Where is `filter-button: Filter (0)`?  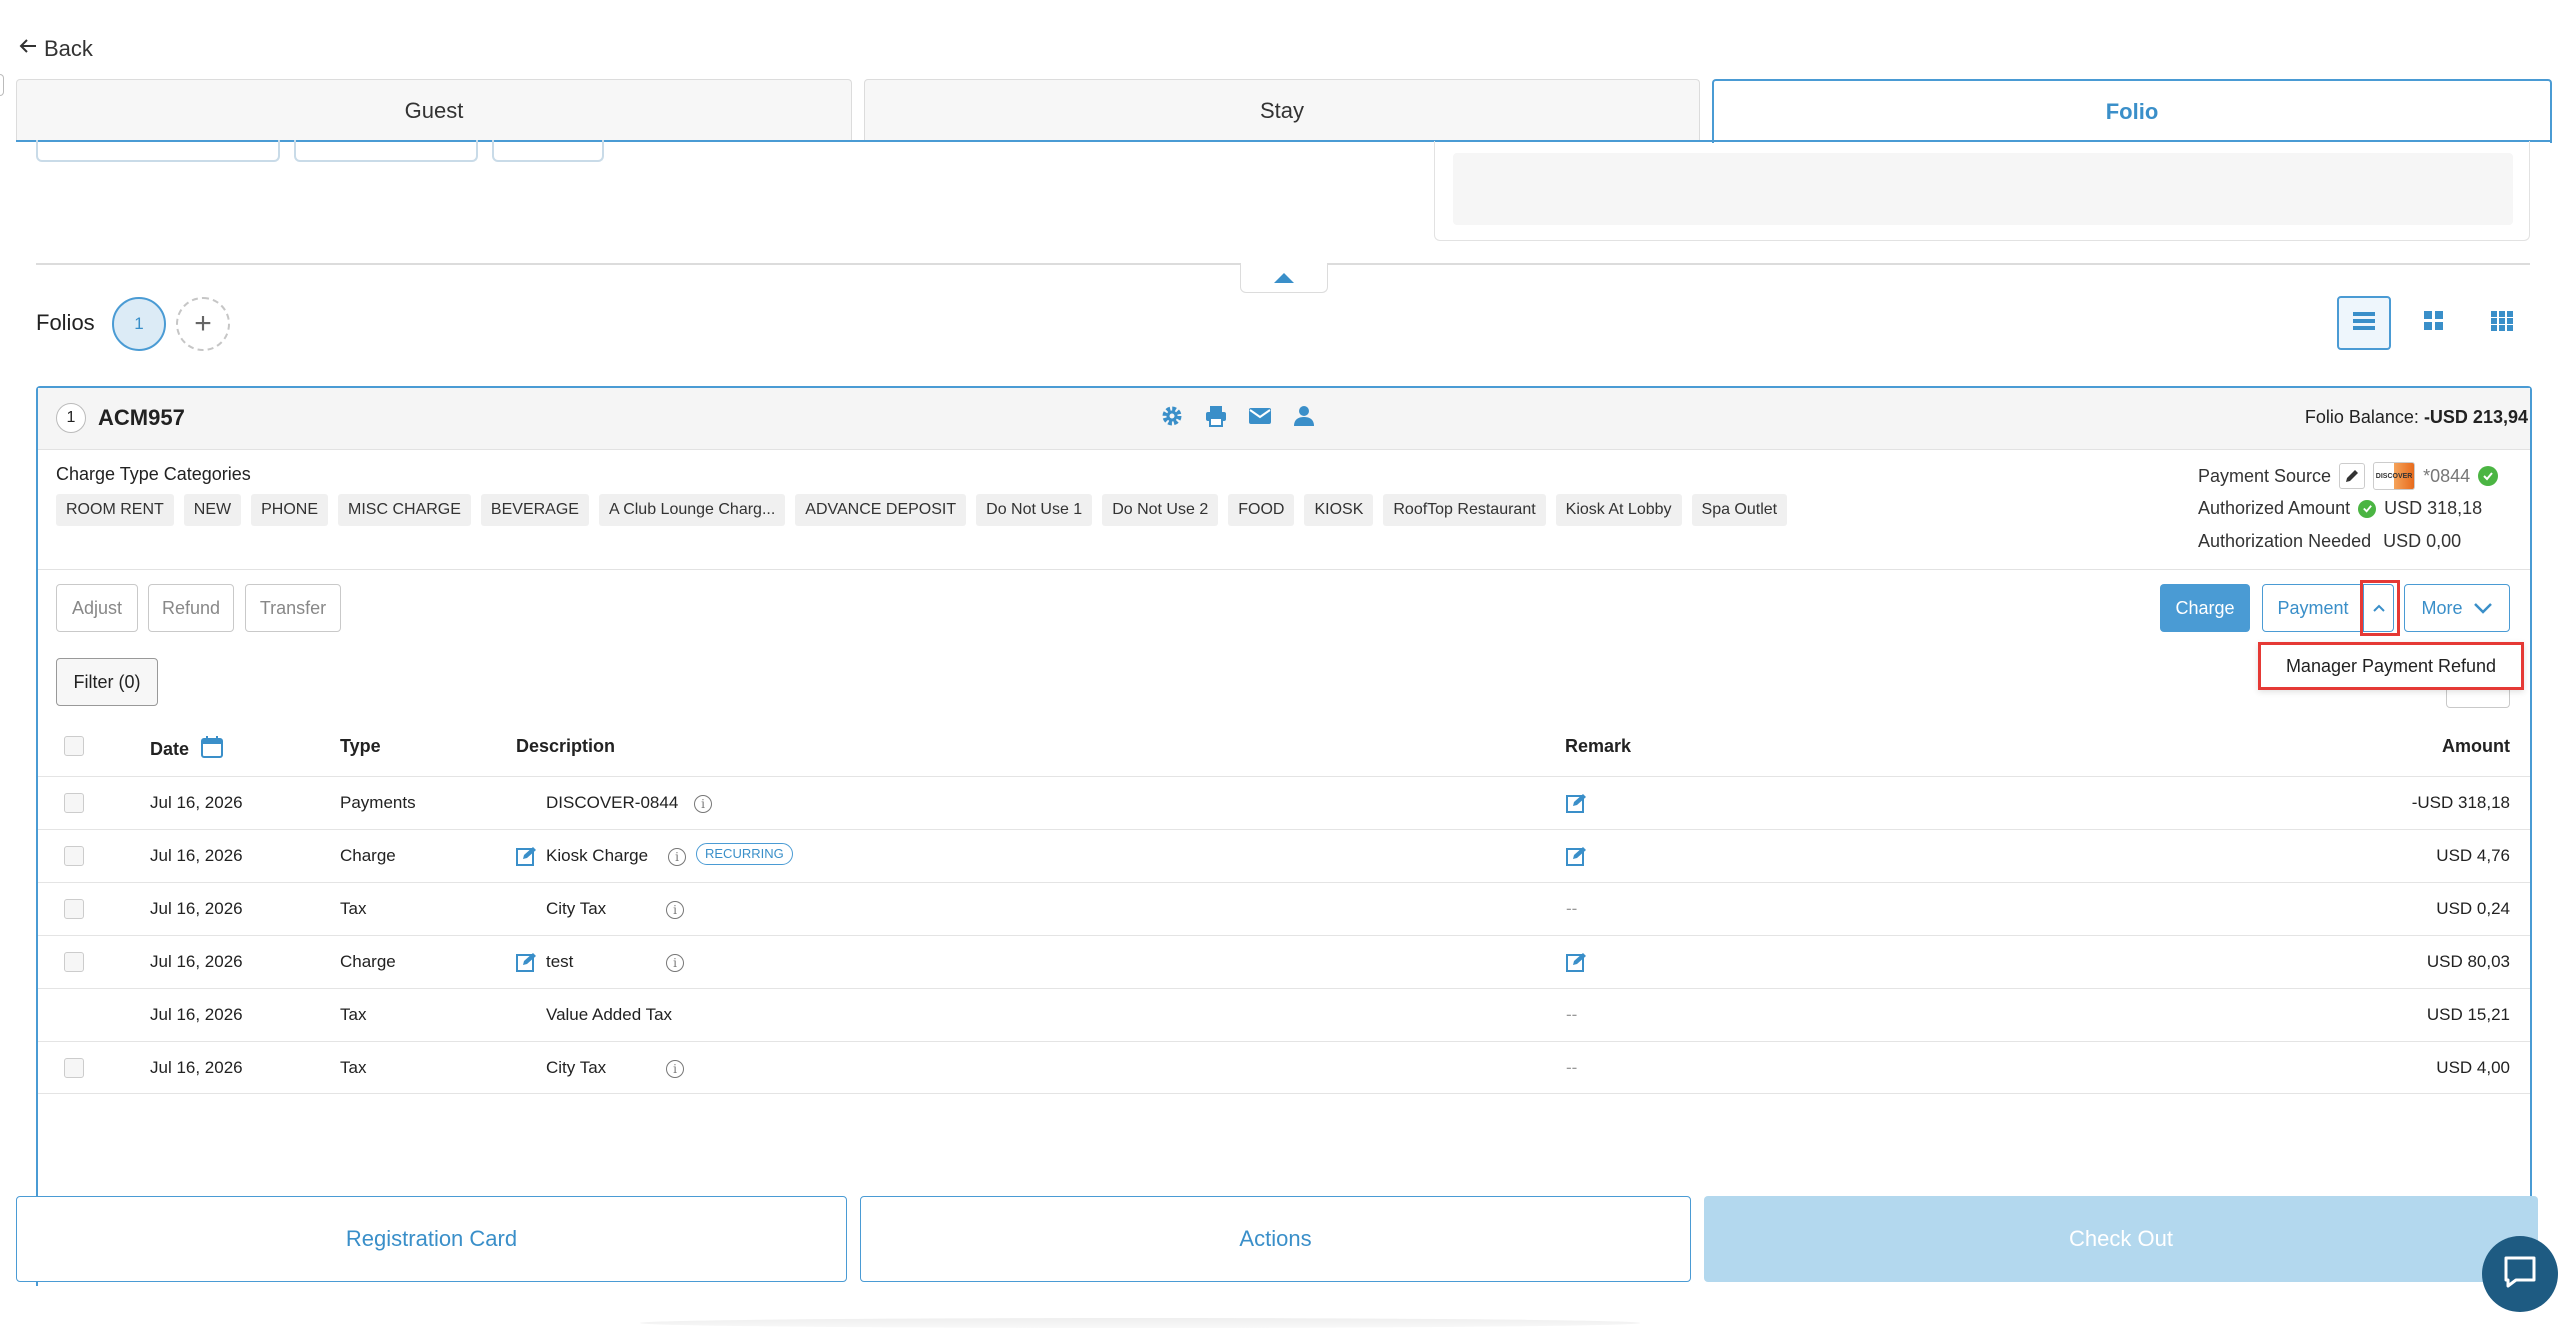 filter-button: Filter (0) is located at coordinates (107, 682).